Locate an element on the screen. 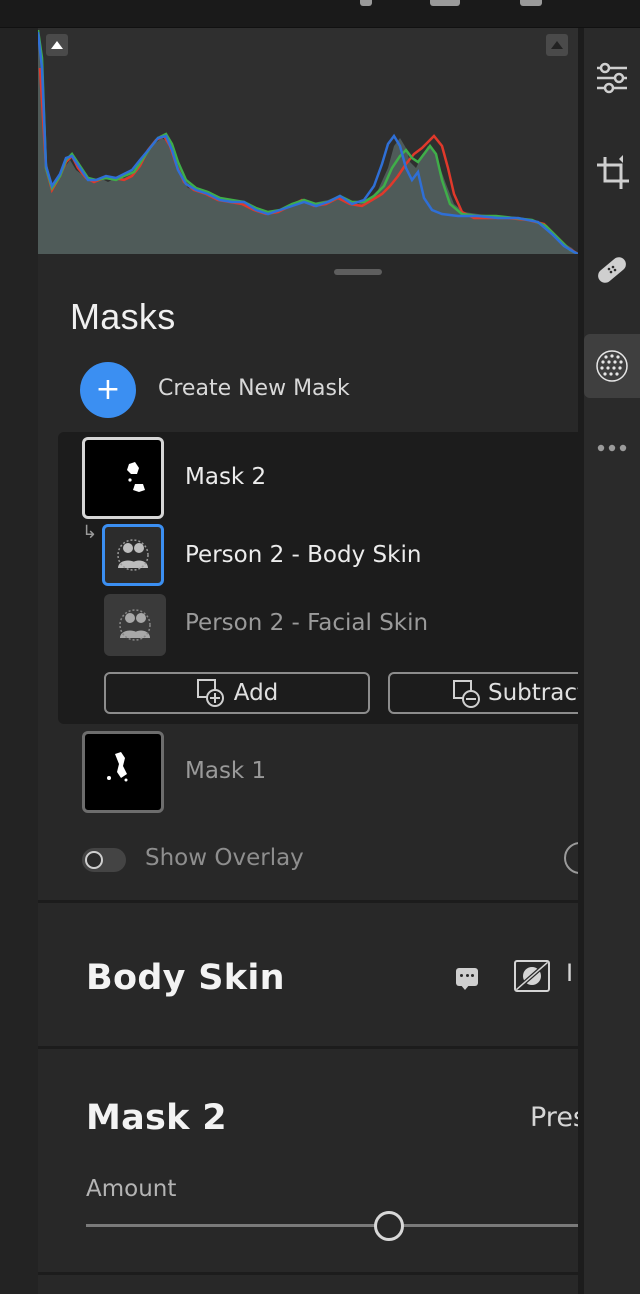 This screenshot has width=640, height=1294. invert-icon is located at coordinates (532, 976).